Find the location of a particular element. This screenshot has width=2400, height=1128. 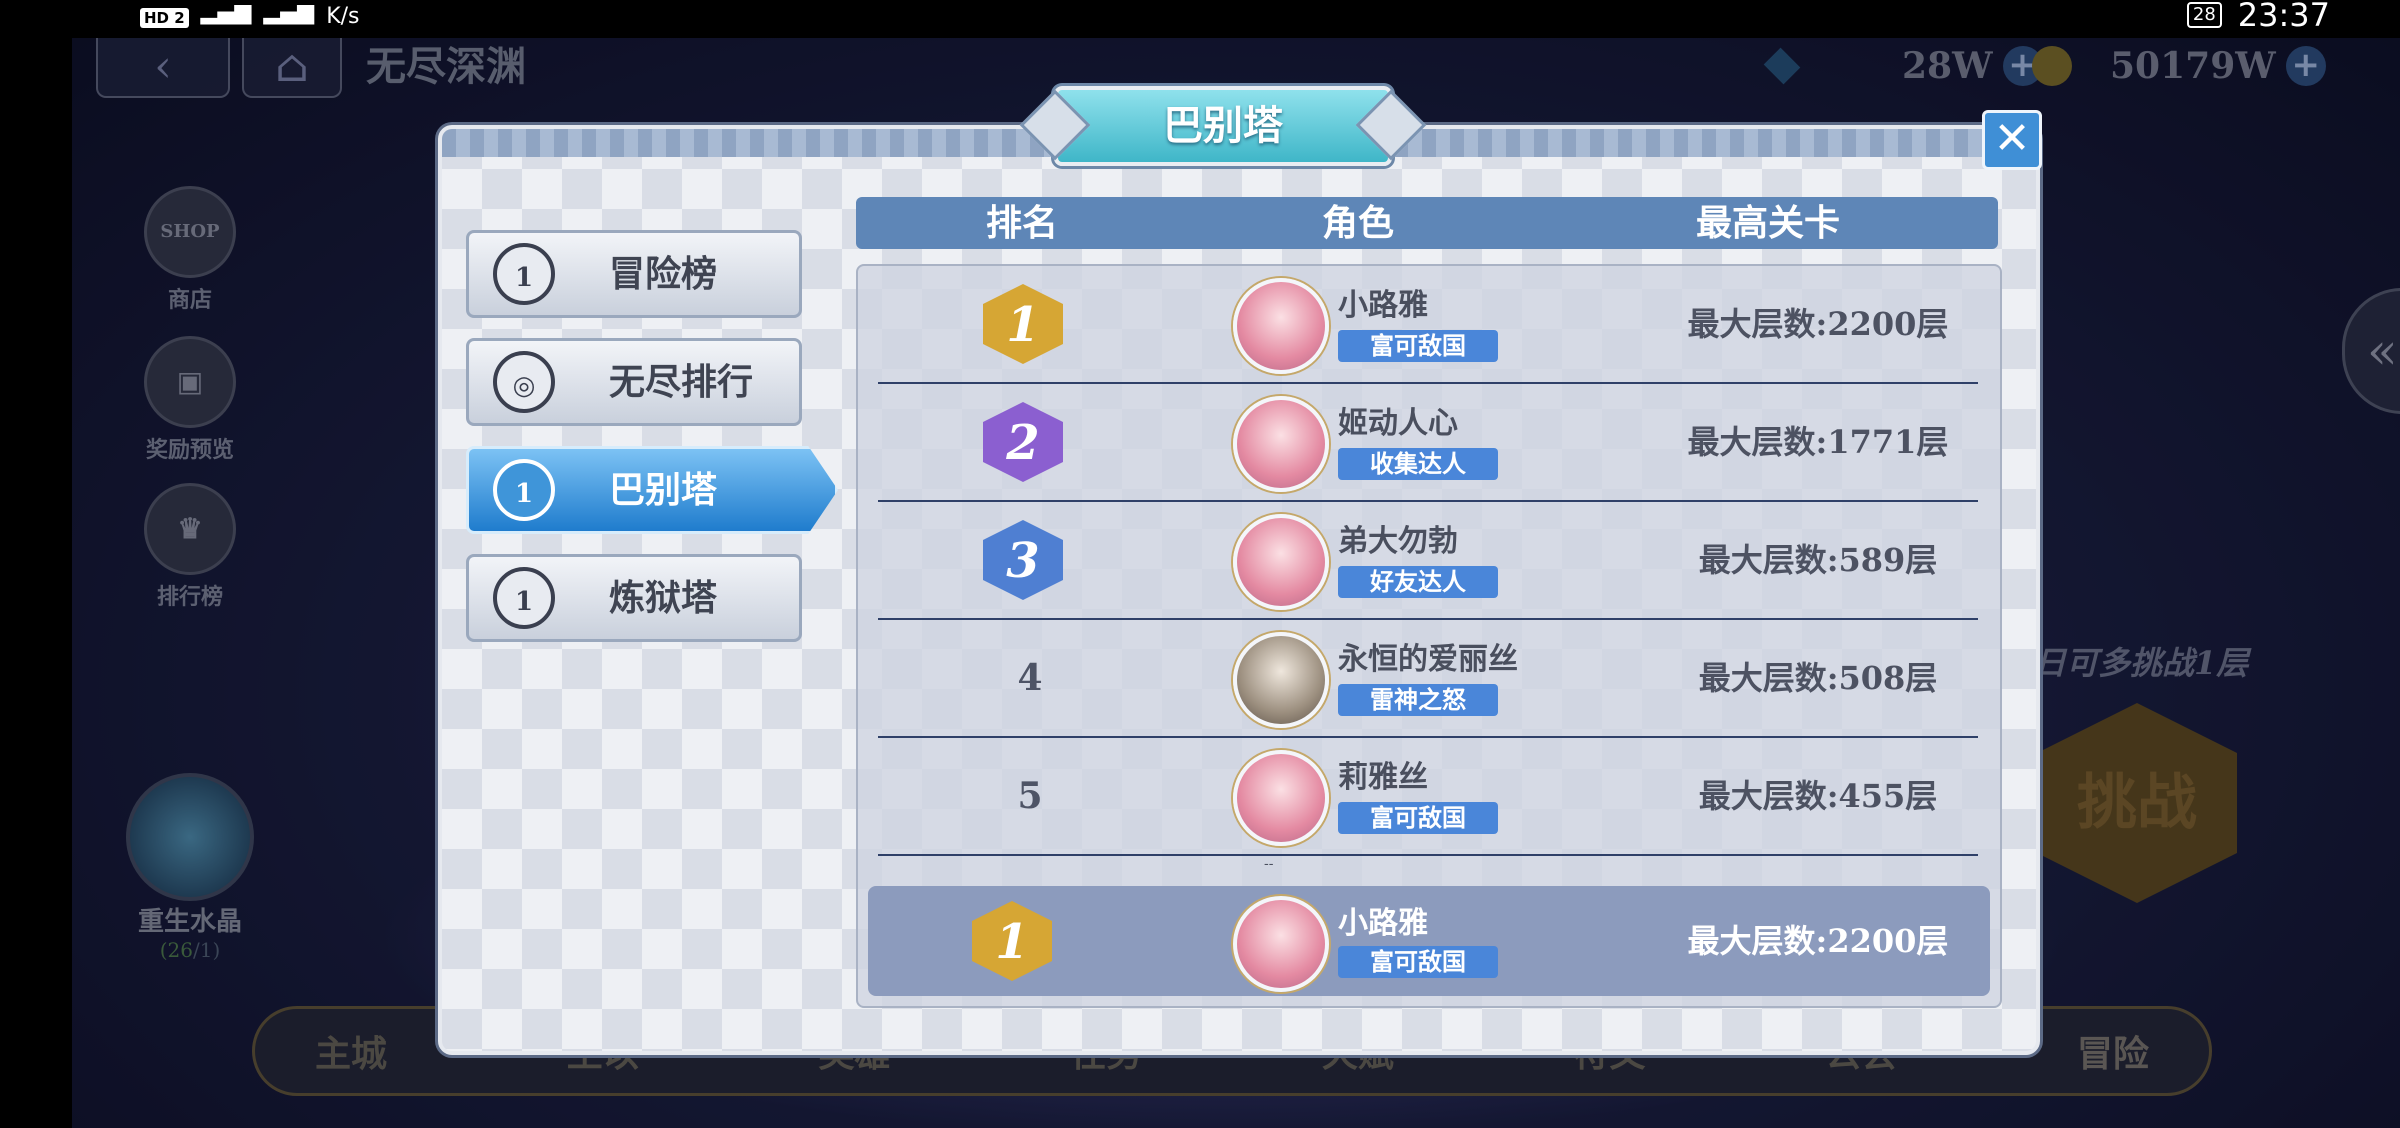

player-title-badge: 收集达人 is located at coordinates (1418, 464).